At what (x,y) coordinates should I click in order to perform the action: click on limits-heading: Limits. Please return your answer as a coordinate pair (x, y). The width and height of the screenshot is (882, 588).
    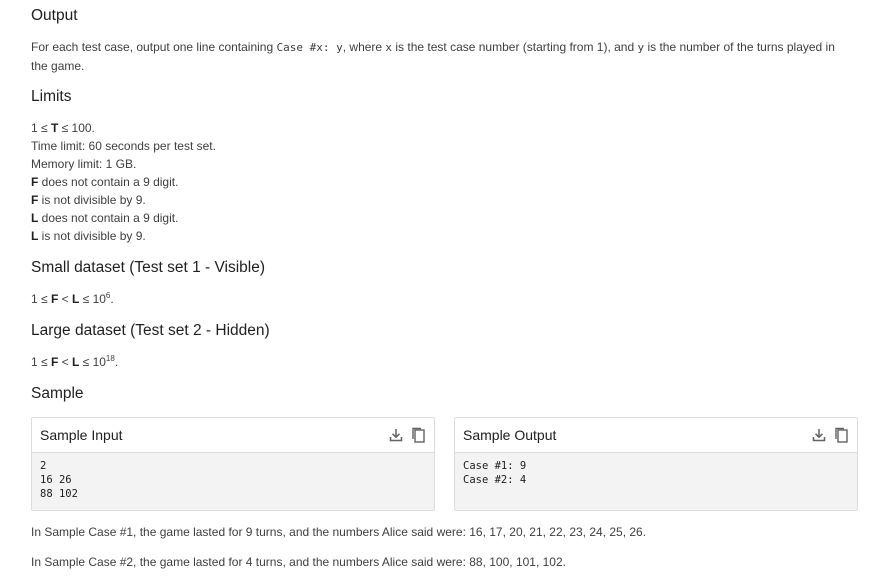
    Looking at the image, I should click on (51, 96).